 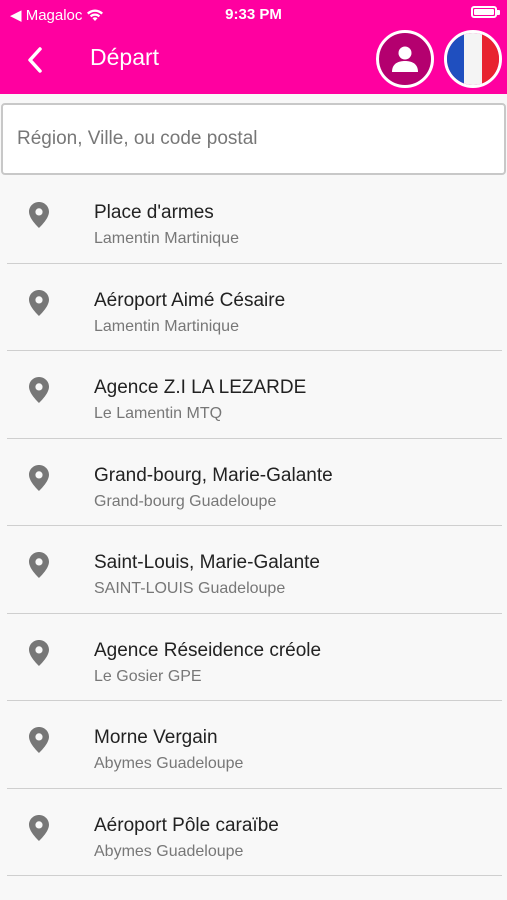 I want to click on location-name: Agence Réseidence créole, so click(x=208, y=650).